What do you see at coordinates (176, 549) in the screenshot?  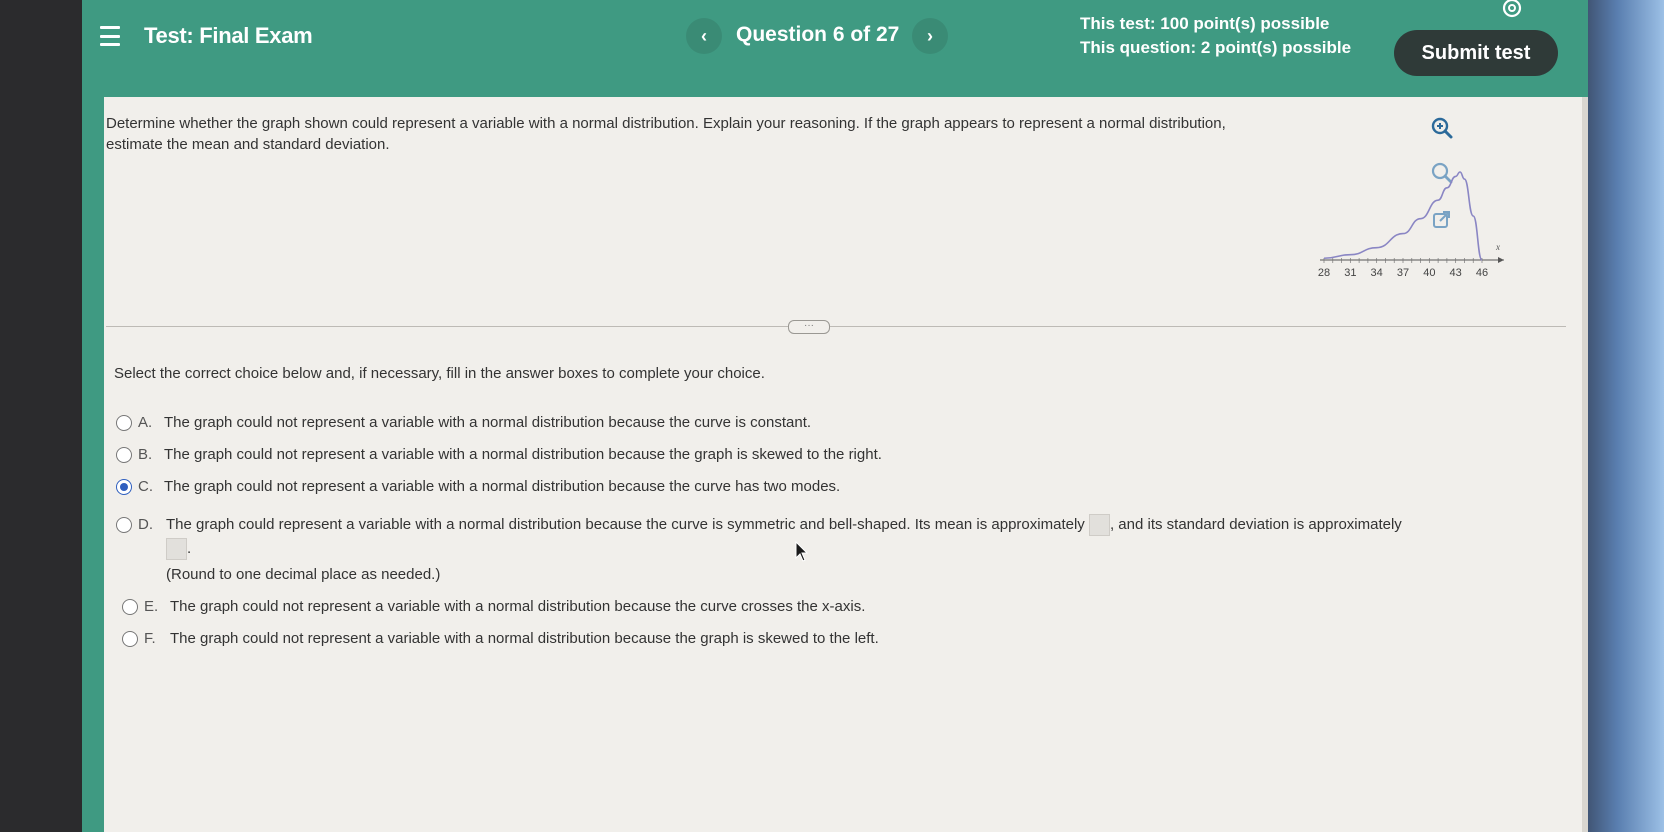 I see `std-answer-box` at bounding box center [176, 549].